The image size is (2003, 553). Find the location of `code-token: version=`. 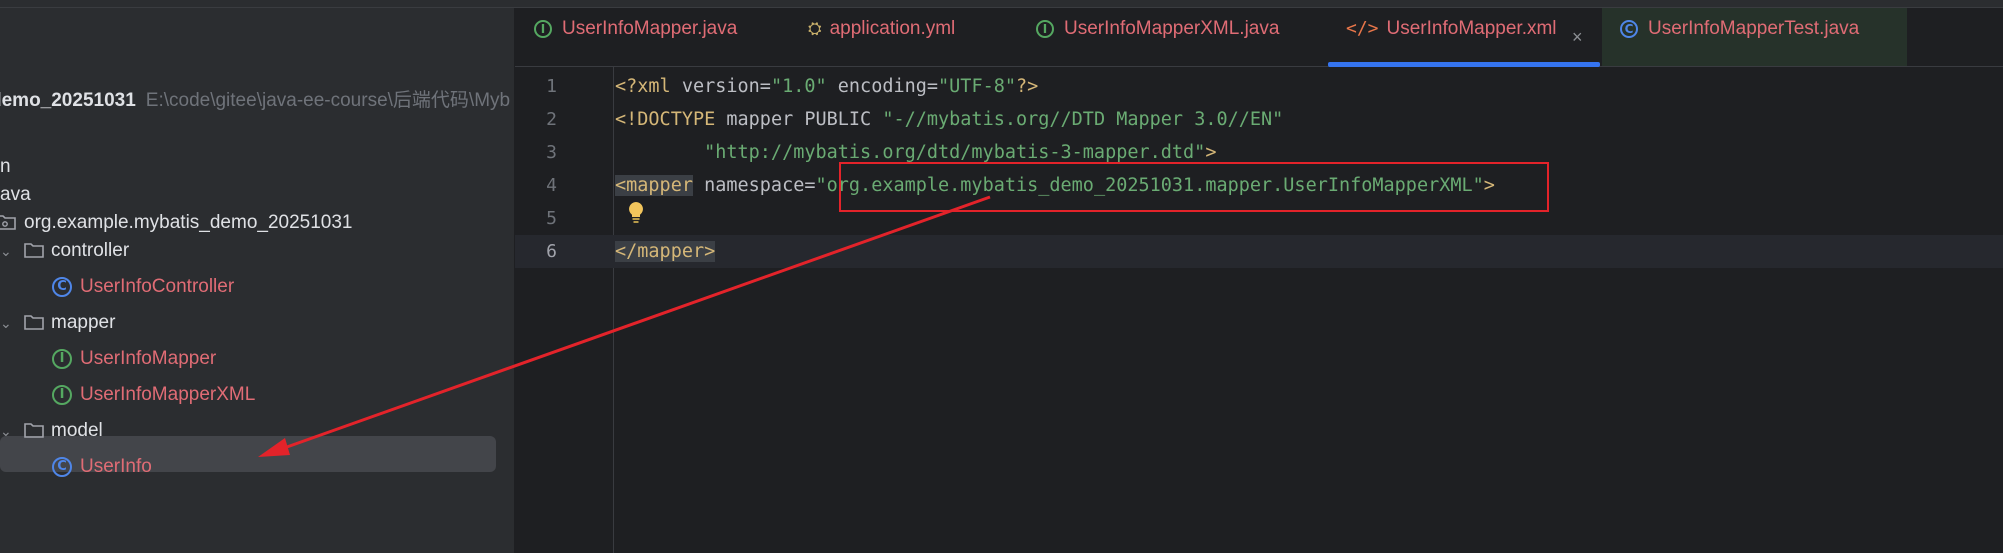

code-token: version= is located at coordinates (726, 86).